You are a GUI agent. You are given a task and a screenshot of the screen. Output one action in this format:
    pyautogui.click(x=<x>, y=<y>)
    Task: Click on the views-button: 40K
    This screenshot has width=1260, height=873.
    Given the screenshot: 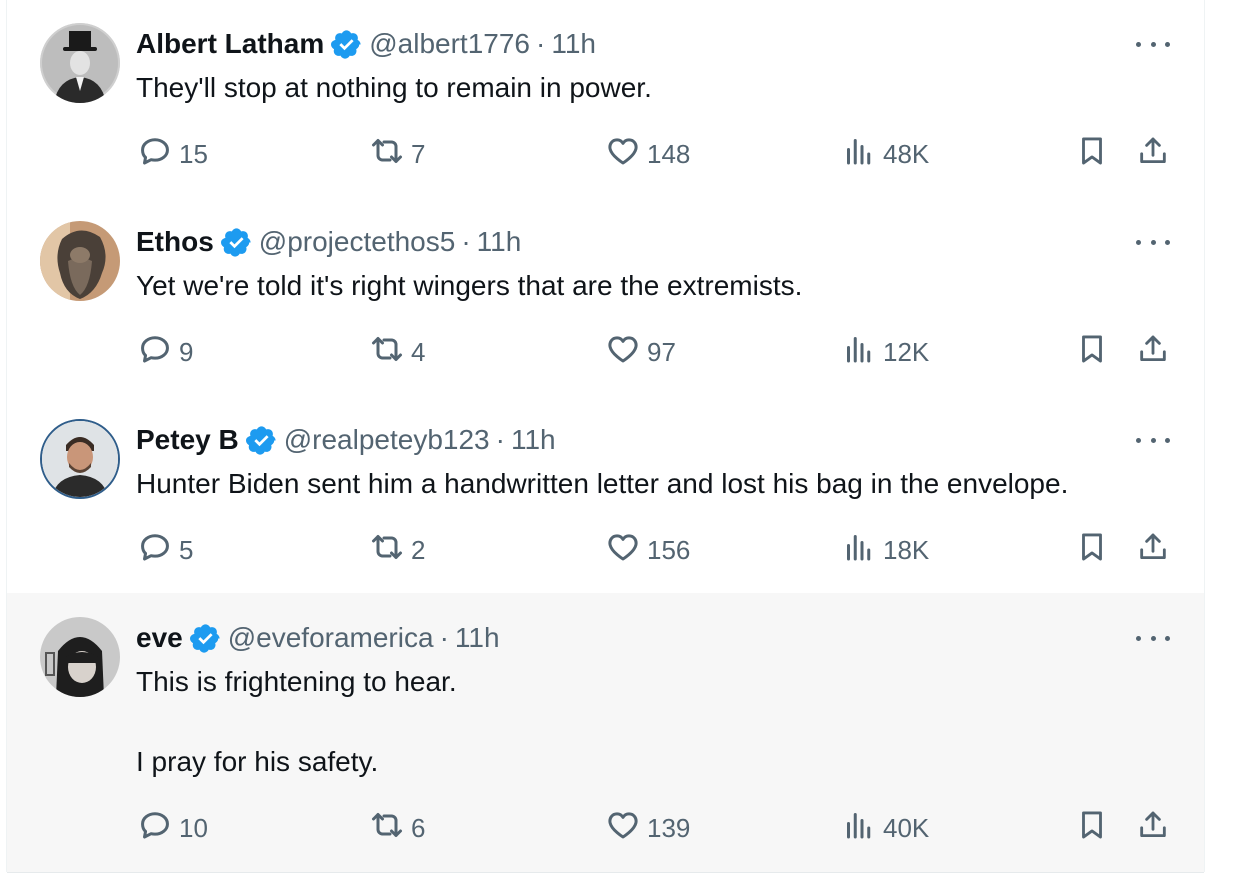 What is the action you would take?
    pyautogui.click(x=885, y=828)
    